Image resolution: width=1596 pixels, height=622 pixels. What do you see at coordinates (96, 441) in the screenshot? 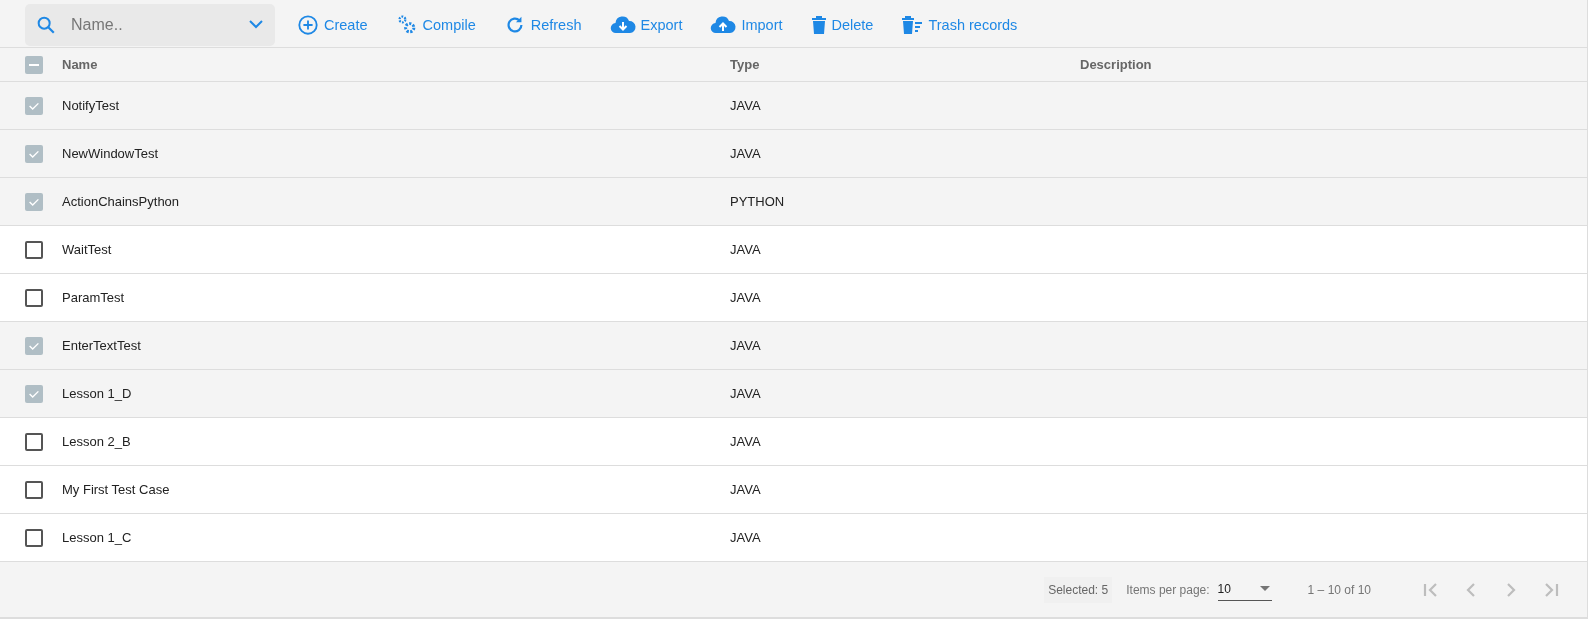
I see `table-cell: Lesson 2_B` at bounding box center [96, 441].